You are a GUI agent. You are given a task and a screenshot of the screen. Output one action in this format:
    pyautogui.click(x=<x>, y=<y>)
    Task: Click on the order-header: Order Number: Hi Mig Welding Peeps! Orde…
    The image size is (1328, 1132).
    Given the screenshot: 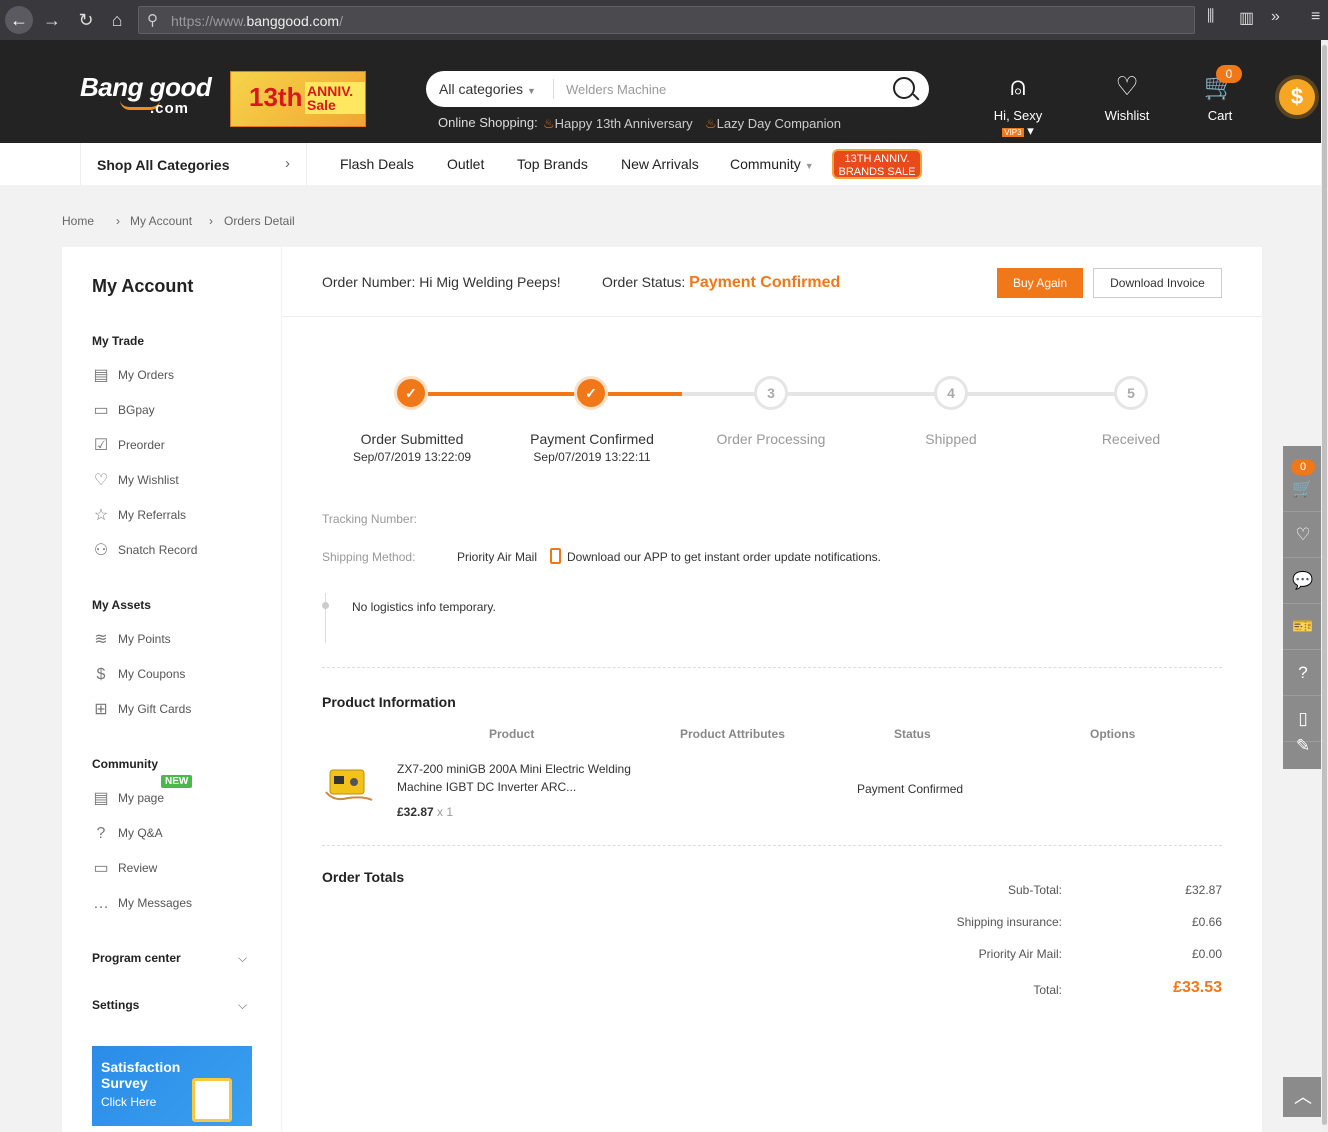 What is the action you would take?
    pyautogui.click(x=772, y=282)
    